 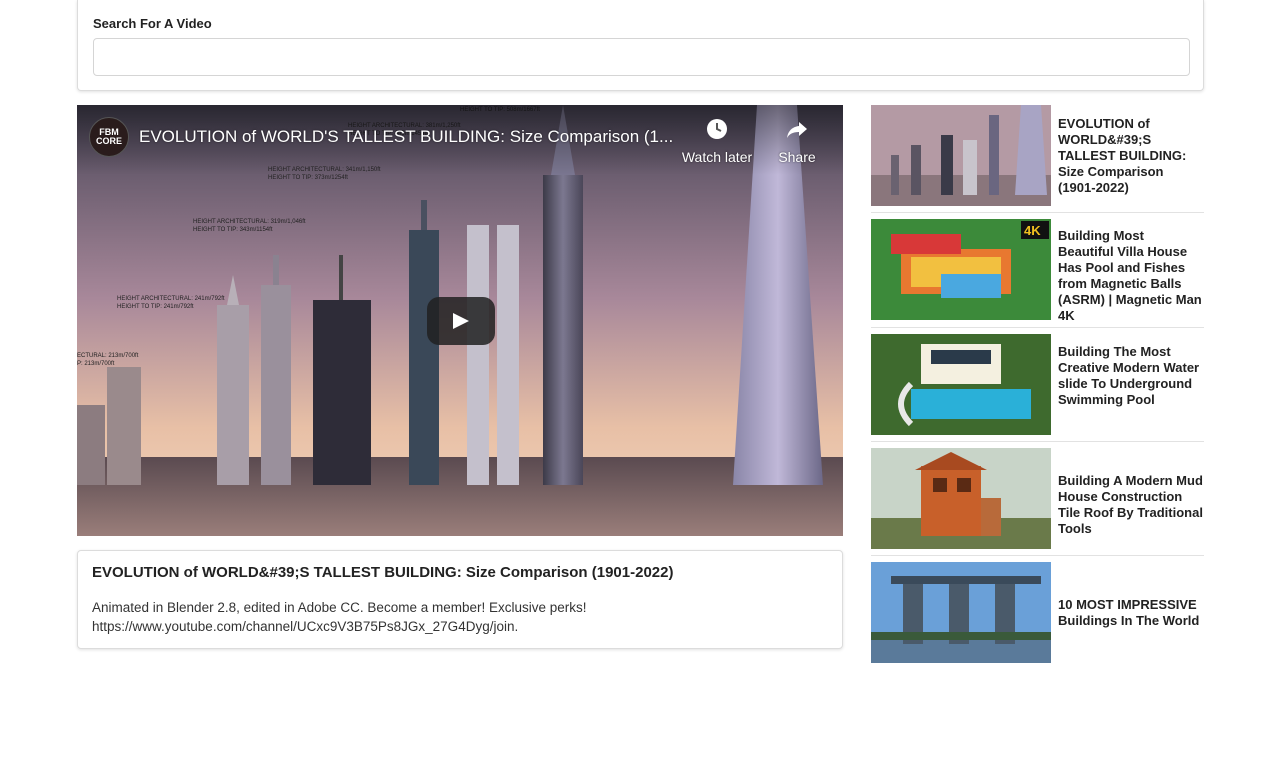 What do you see at coordinates (717, 157) in the screenshot?
I see `watch-later-label: Watch later` at bounding box center [717, 157].